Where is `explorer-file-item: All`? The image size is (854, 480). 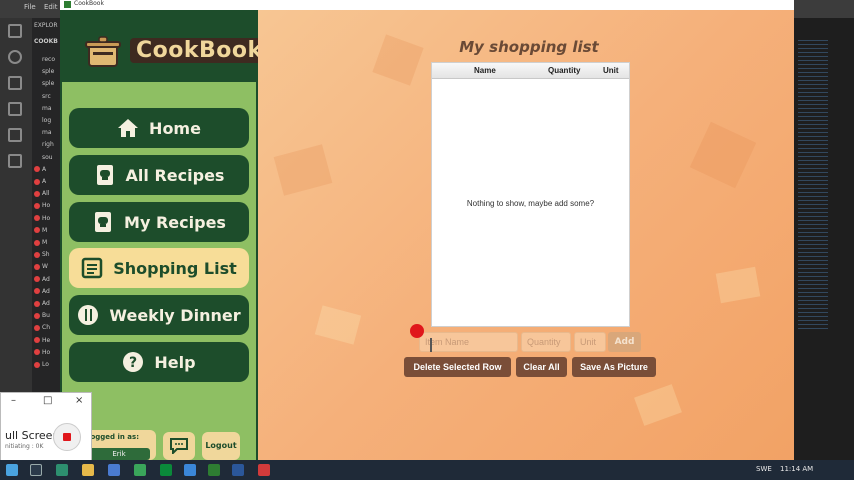
explorer-file-item: All is located at coordinates (48, 195).